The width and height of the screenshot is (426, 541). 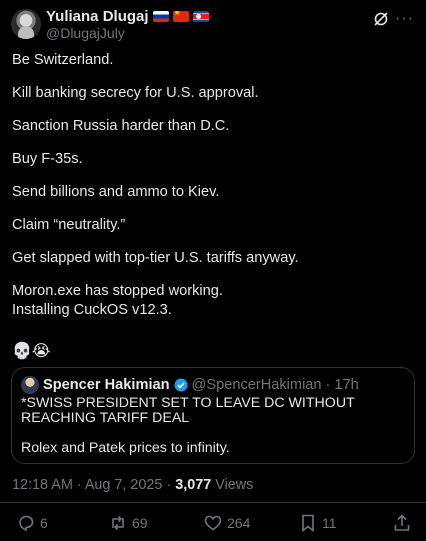 What do you see at coordinates (42, 485) in the screenshot?
I see `tweet-time: 12:18 AM` at bounding box center [42, 485].